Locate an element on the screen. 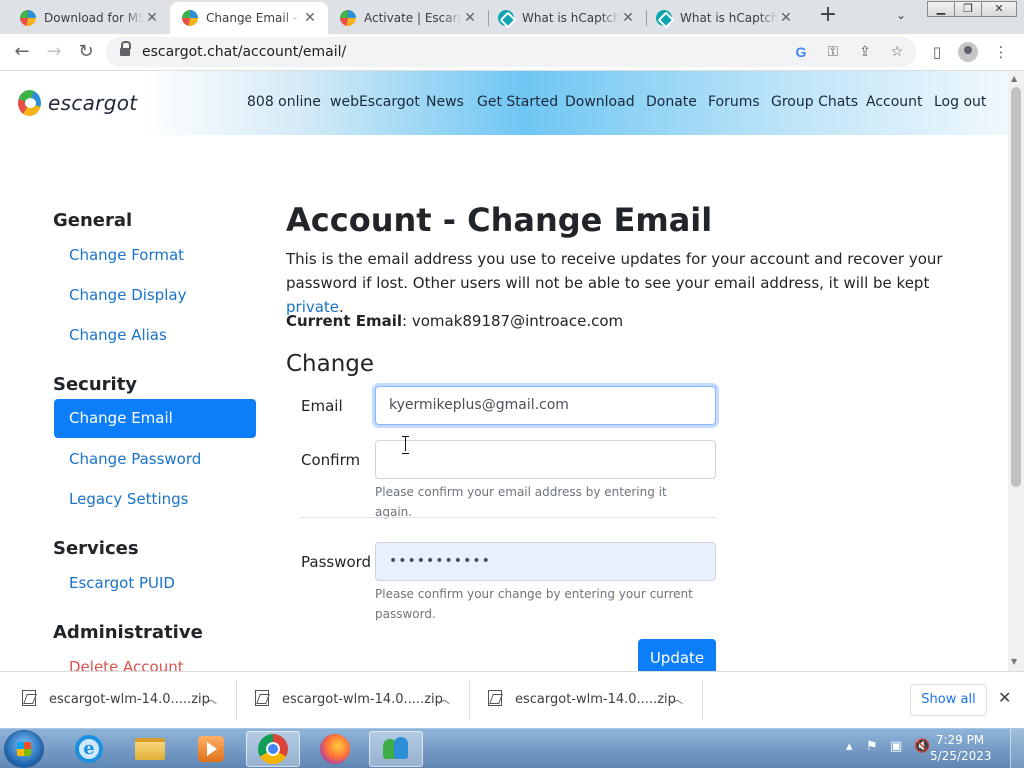 The width and height of the screenshot is (1024, 768). share-icon: ⇪ is located at coordinates (865, 52).